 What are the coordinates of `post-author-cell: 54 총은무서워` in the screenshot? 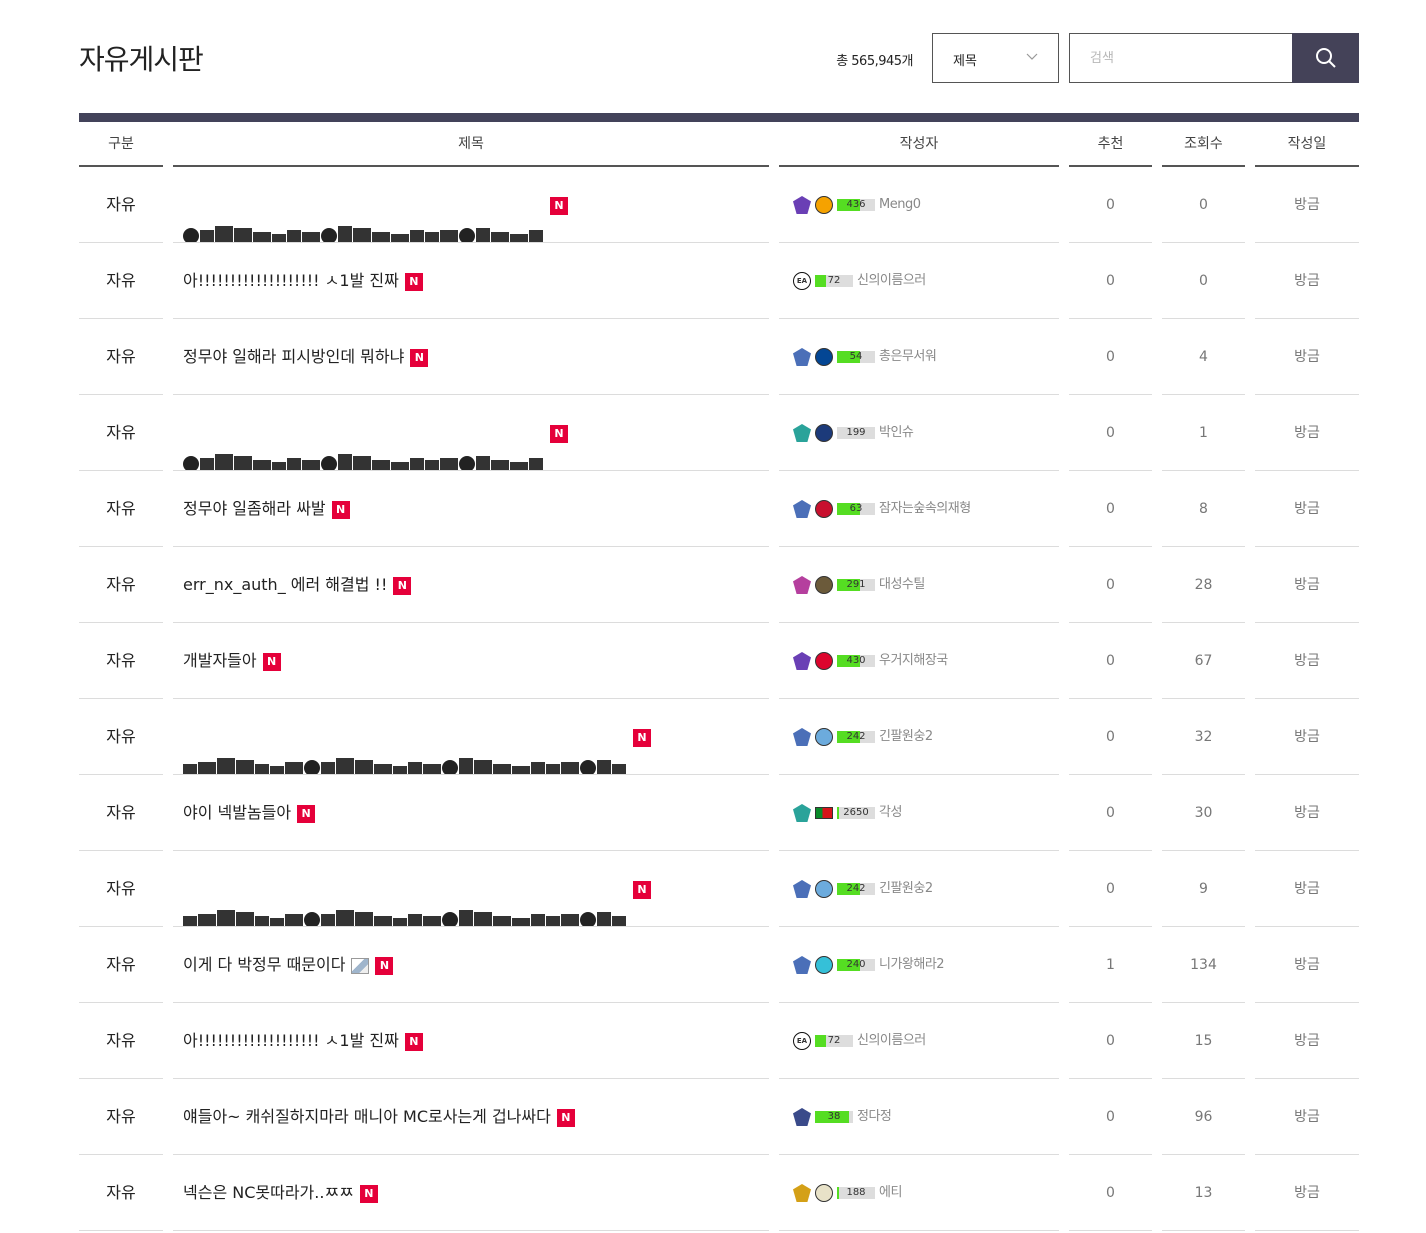 It's located at (919, 357).